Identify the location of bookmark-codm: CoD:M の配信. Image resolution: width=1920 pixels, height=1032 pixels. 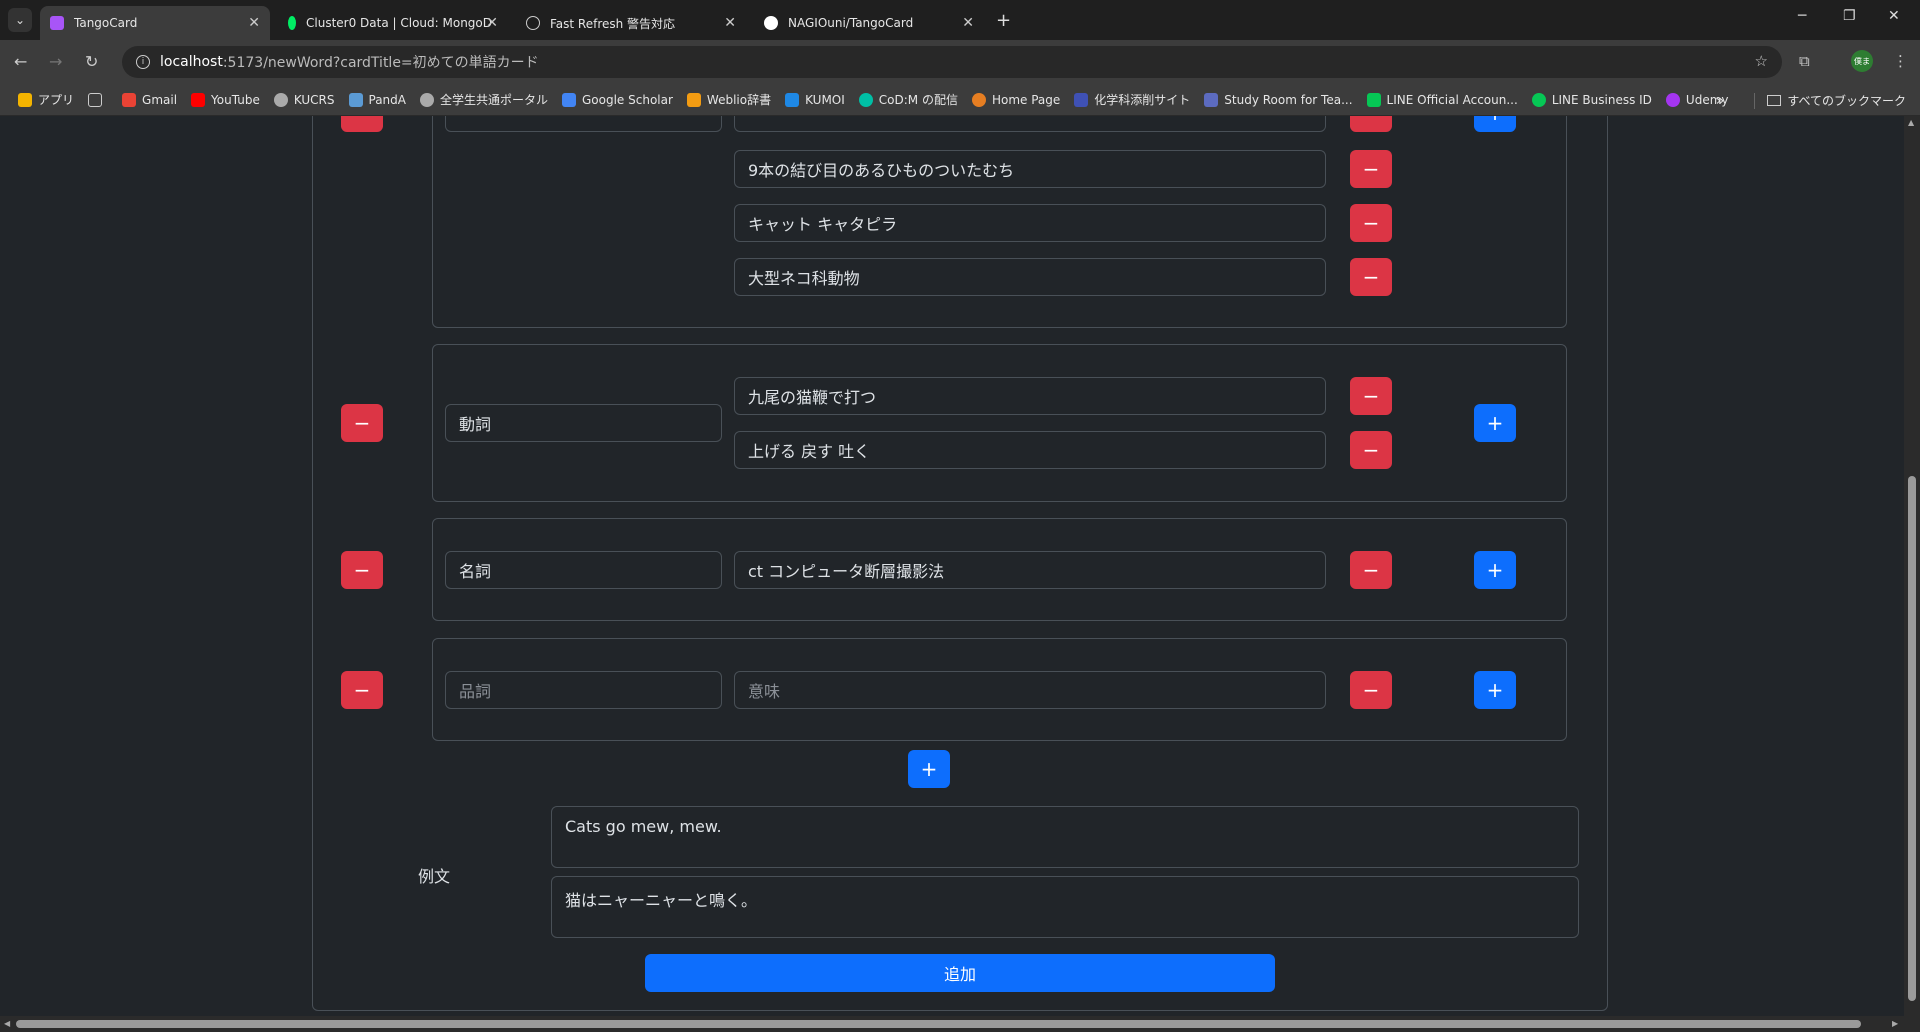
(908, 99).